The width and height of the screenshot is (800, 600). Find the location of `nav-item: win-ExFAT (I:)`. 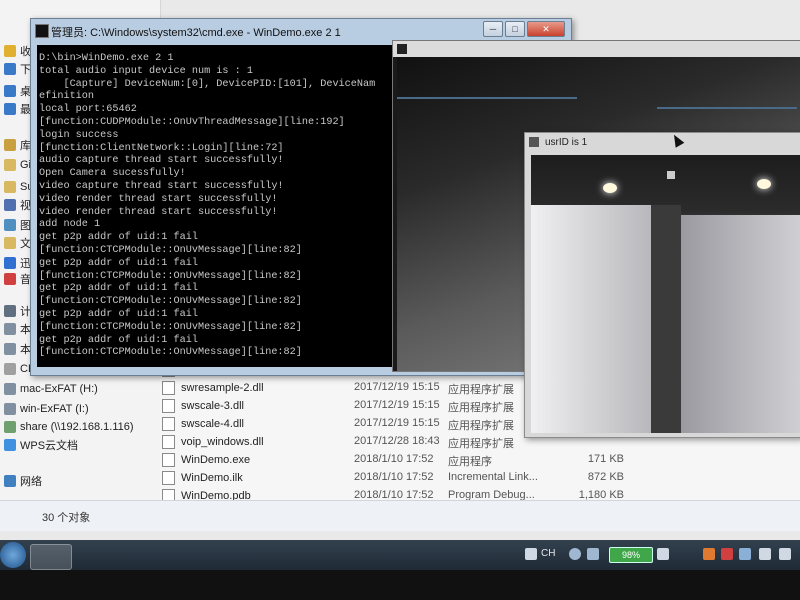

nav-item: win-ExFAT (I:) is located at coordinates (46, 409).